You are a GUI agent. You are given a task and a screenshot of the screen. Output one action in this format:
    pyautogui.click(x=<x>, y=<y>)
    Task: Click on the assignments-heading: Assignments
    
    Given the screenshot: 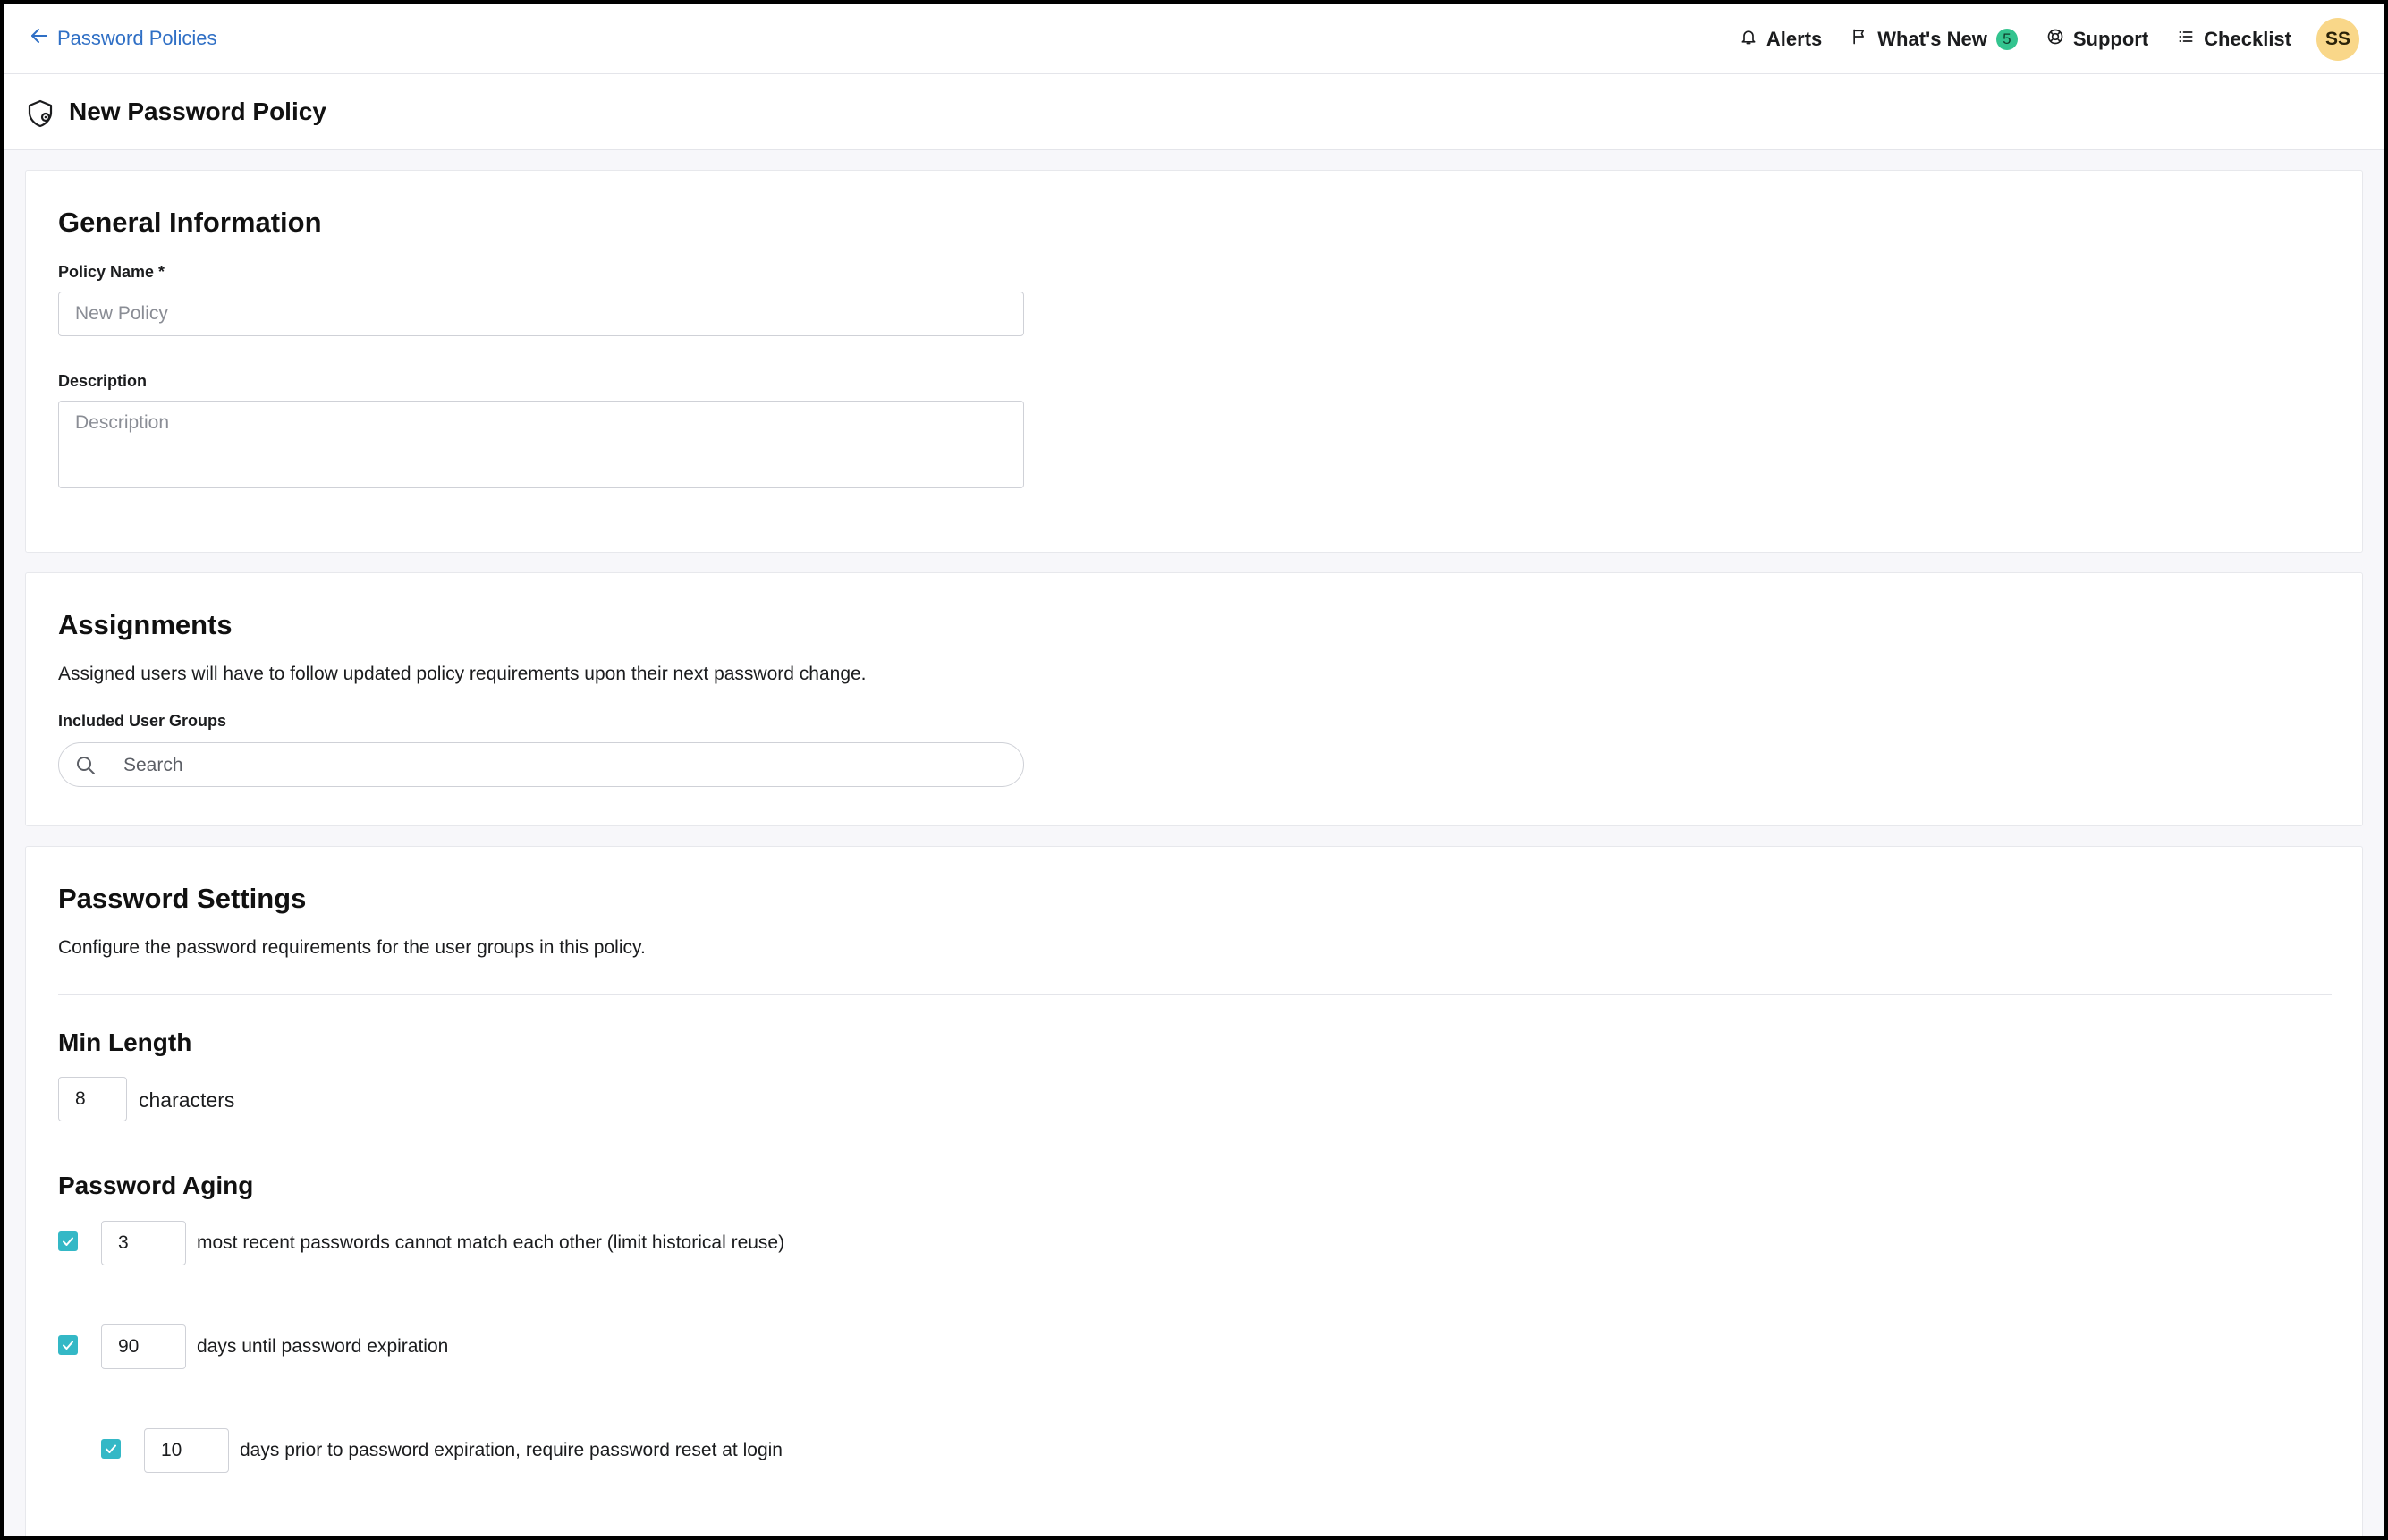 What is the action you would take?
    pyautogui.click(x=145, y=624)
    